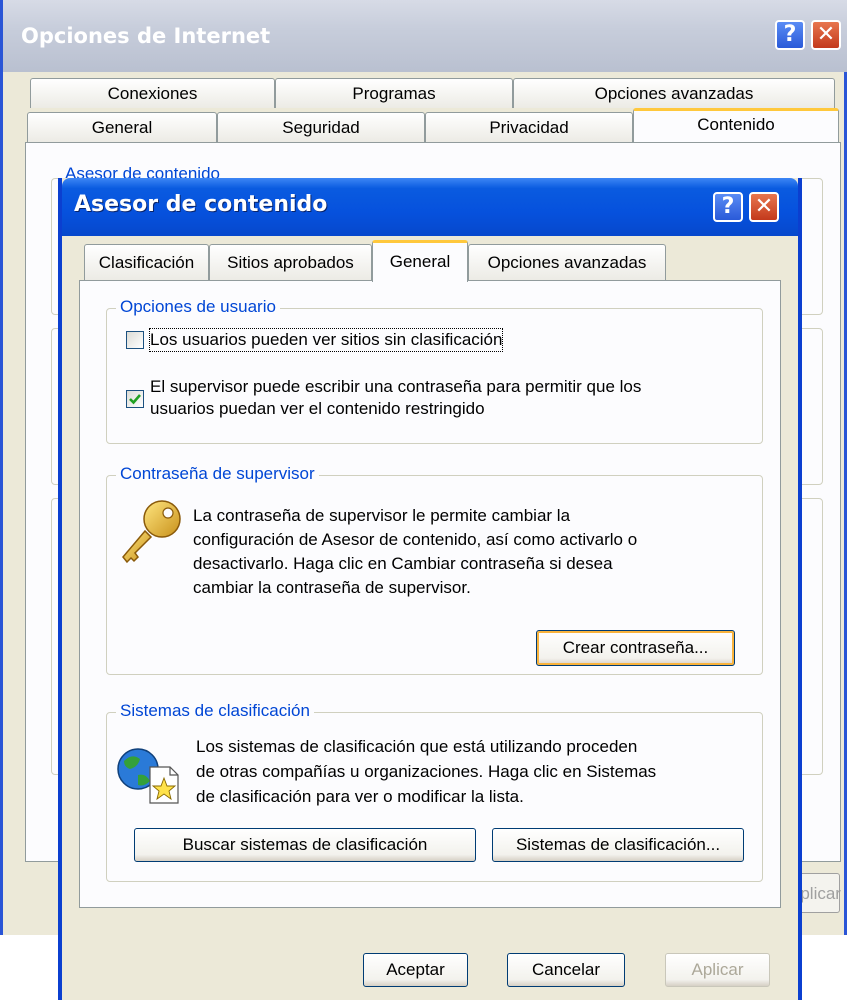 This screenshot has height=1000, width=847. What do you see at coordinates (215, 711) in the screenshot?
I see `rating-systems-group-label: Sistemas de clasificación` at bounding box center [215, 711].